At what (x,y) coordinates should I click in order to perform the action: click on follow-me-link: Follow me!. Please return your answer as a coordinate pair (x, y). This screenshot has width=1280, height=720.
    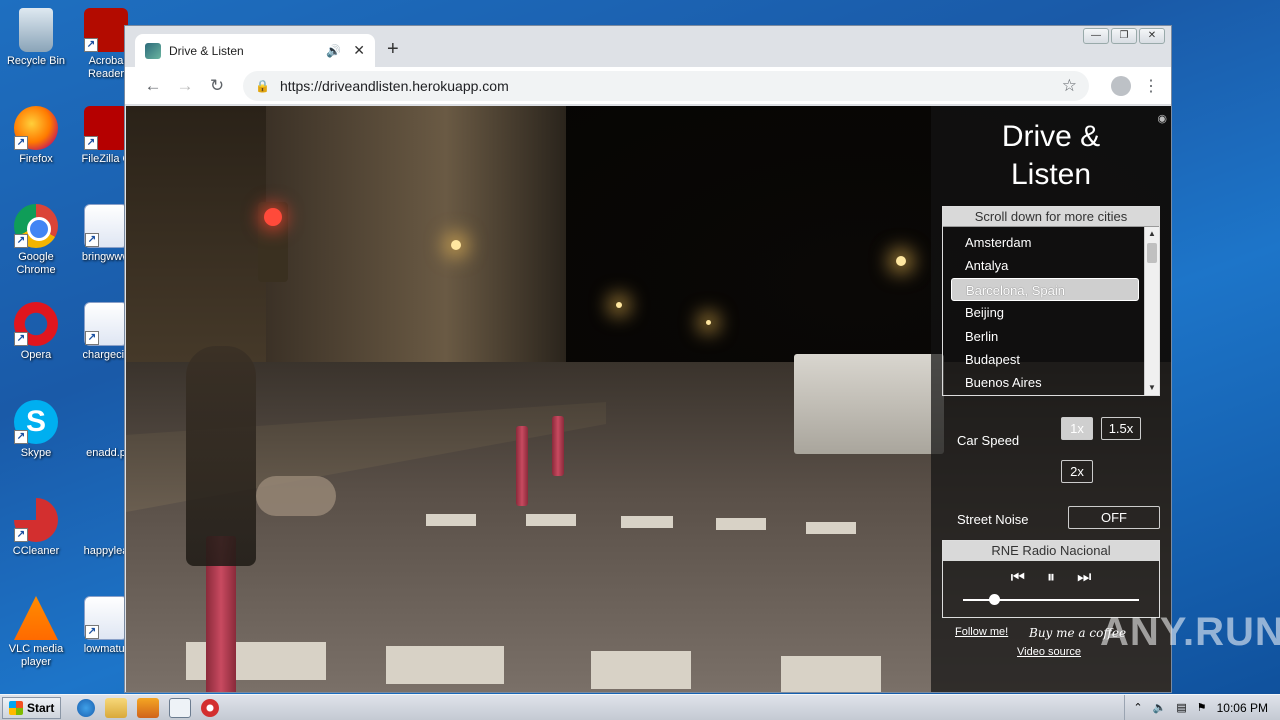
    Looking at the image, I should click on (981, 632).